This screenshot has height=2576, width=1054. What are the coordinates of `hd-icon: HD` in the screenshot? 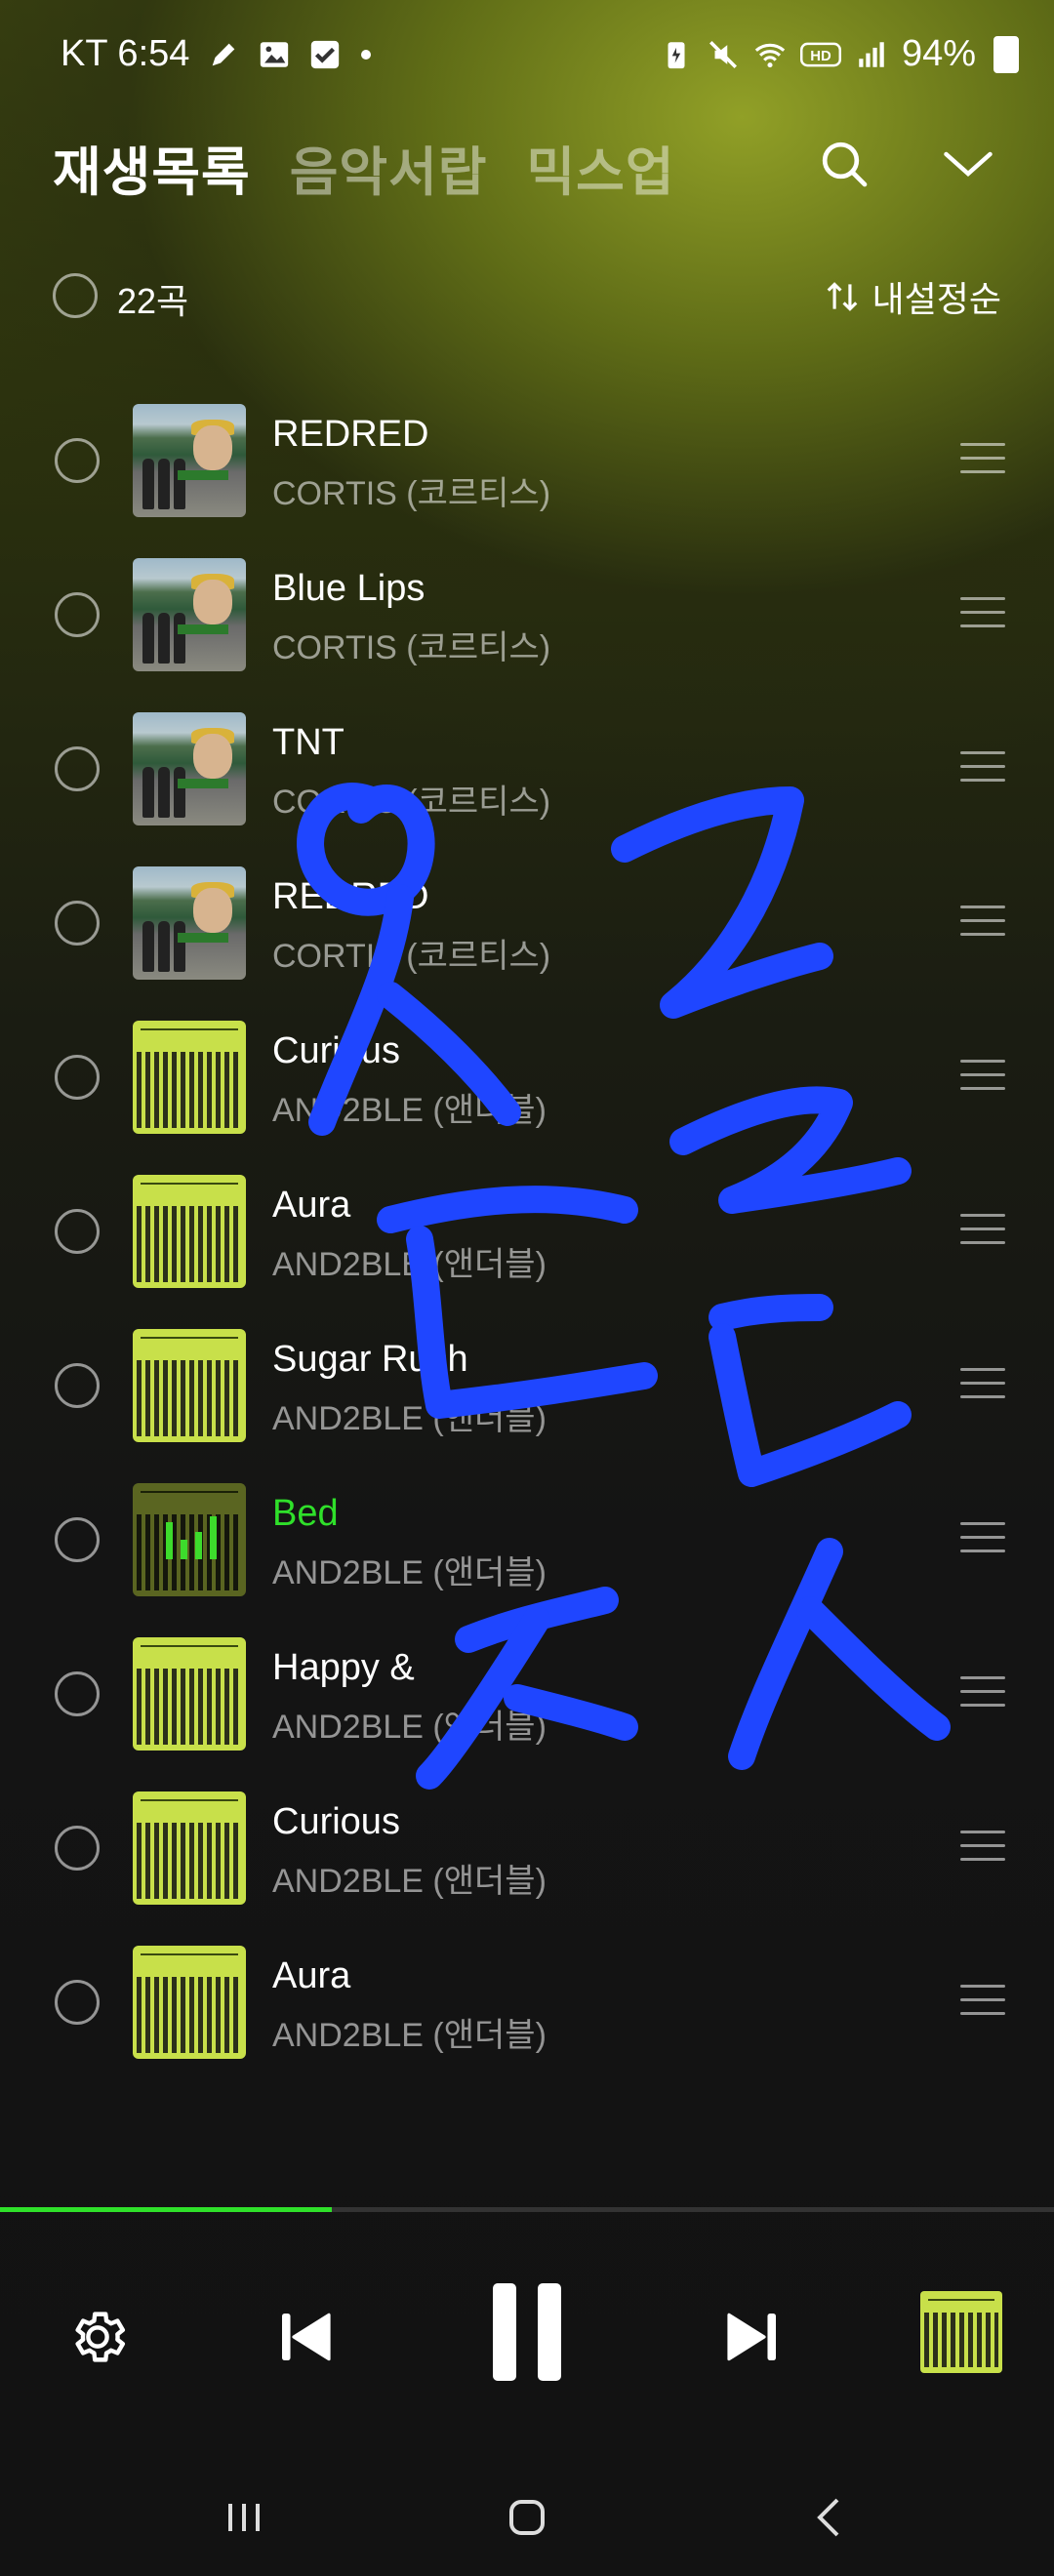 It's located at (820, 54).